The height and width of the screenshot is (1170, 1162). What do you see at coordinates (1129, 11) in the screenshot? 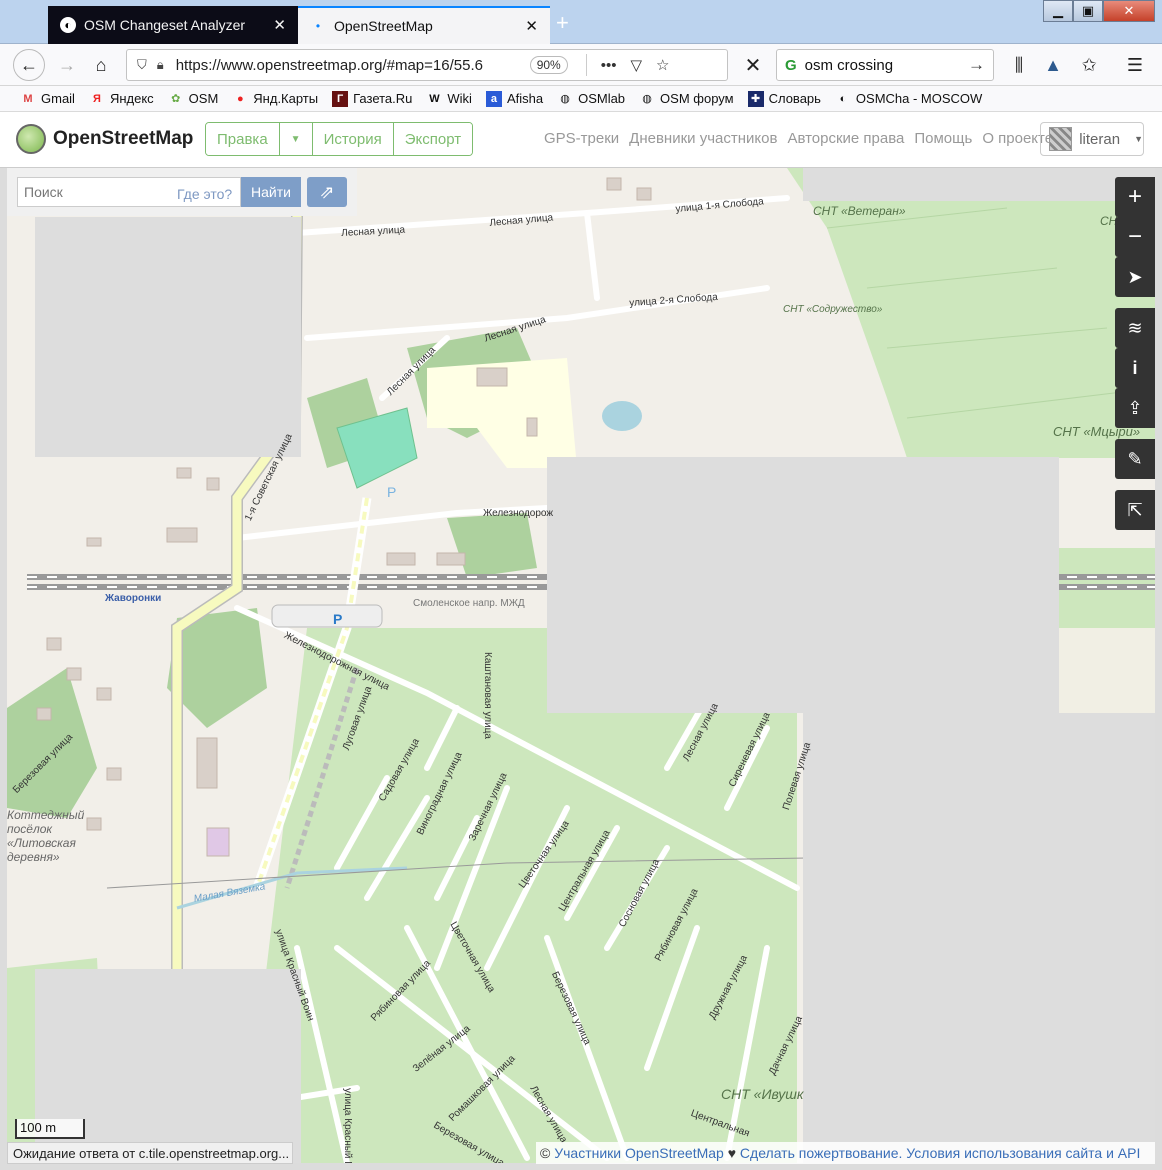
I see `close-window-button: ✕` at bounding box center [1129, 11].